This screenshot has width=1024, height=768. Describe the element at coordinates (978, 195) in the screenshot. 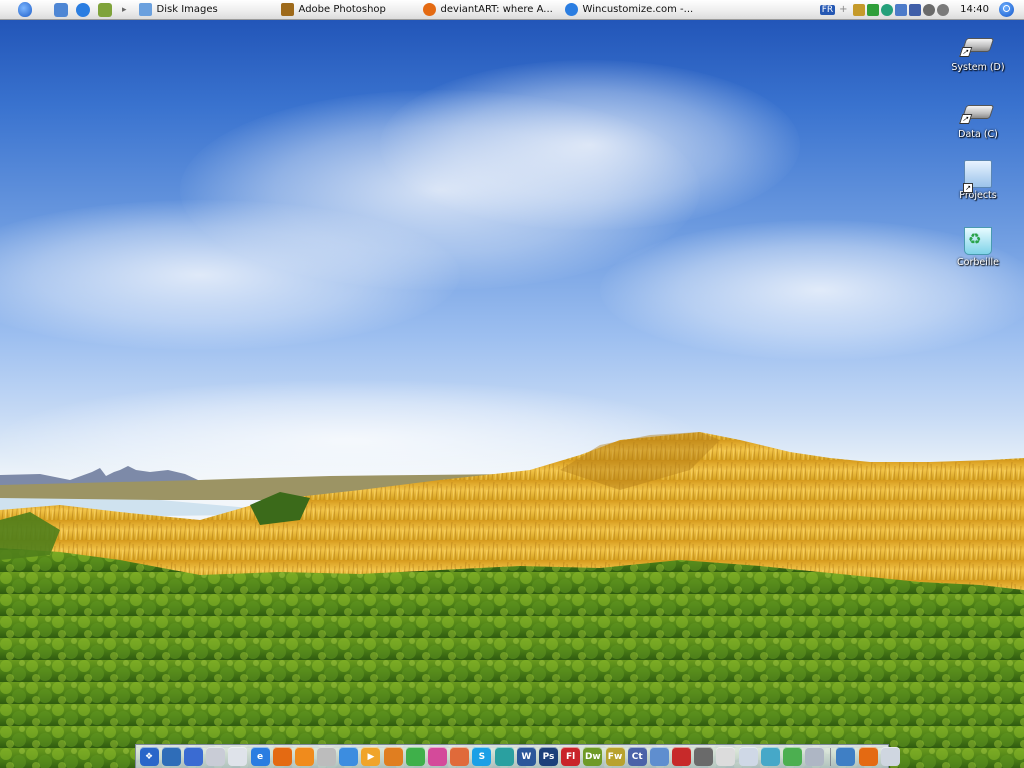

I see `desktop-icon-label: Projects` at that location.